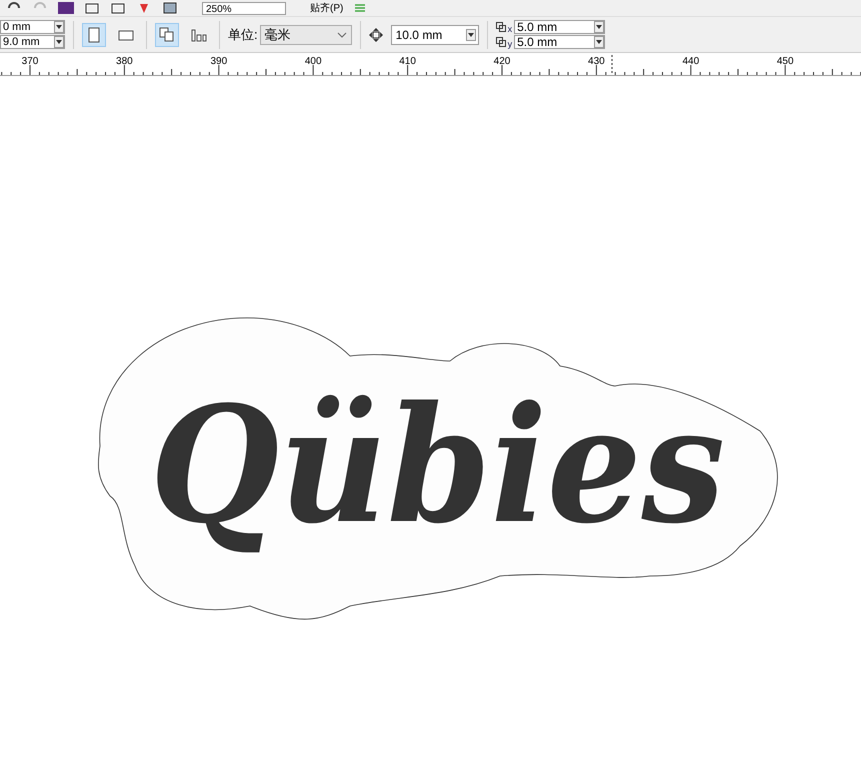 The image size is (861, 775). What do you see at coordinates (327, 8) in the screenshot?
I see `snap-menu: 贴齐(P)` at bounding box center [327, 8].